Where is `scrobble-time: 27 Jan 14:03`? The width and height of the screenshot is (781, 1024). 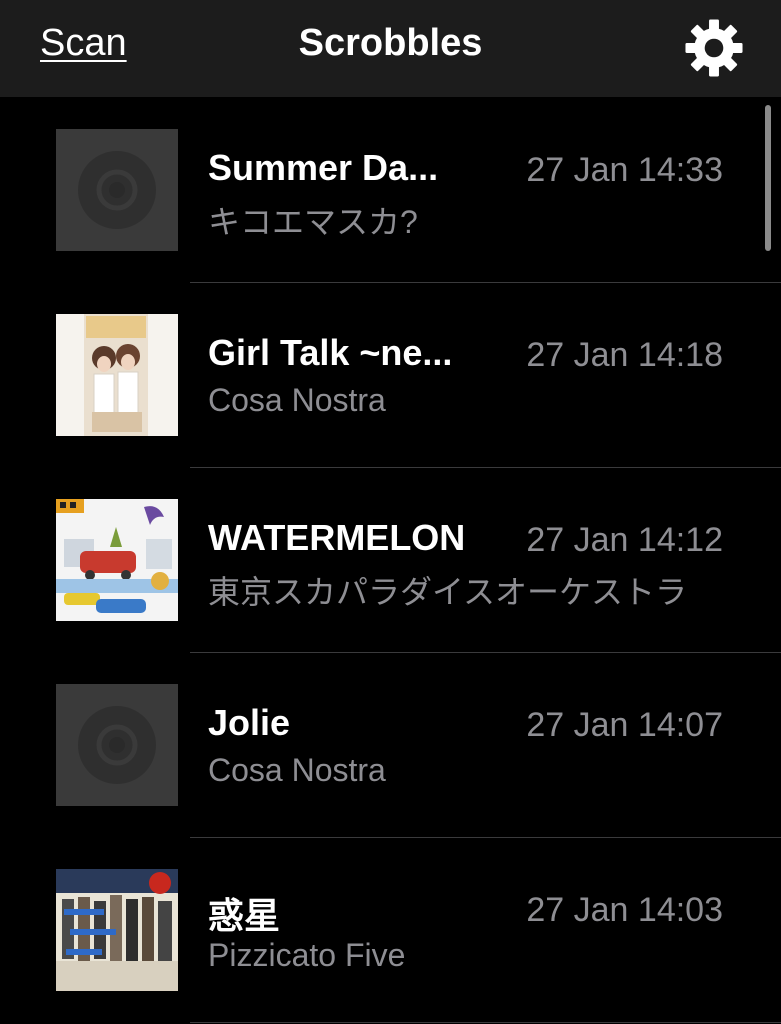
scrobble-time: 27 Jan 14:03 is located at coordinates (624, 910).